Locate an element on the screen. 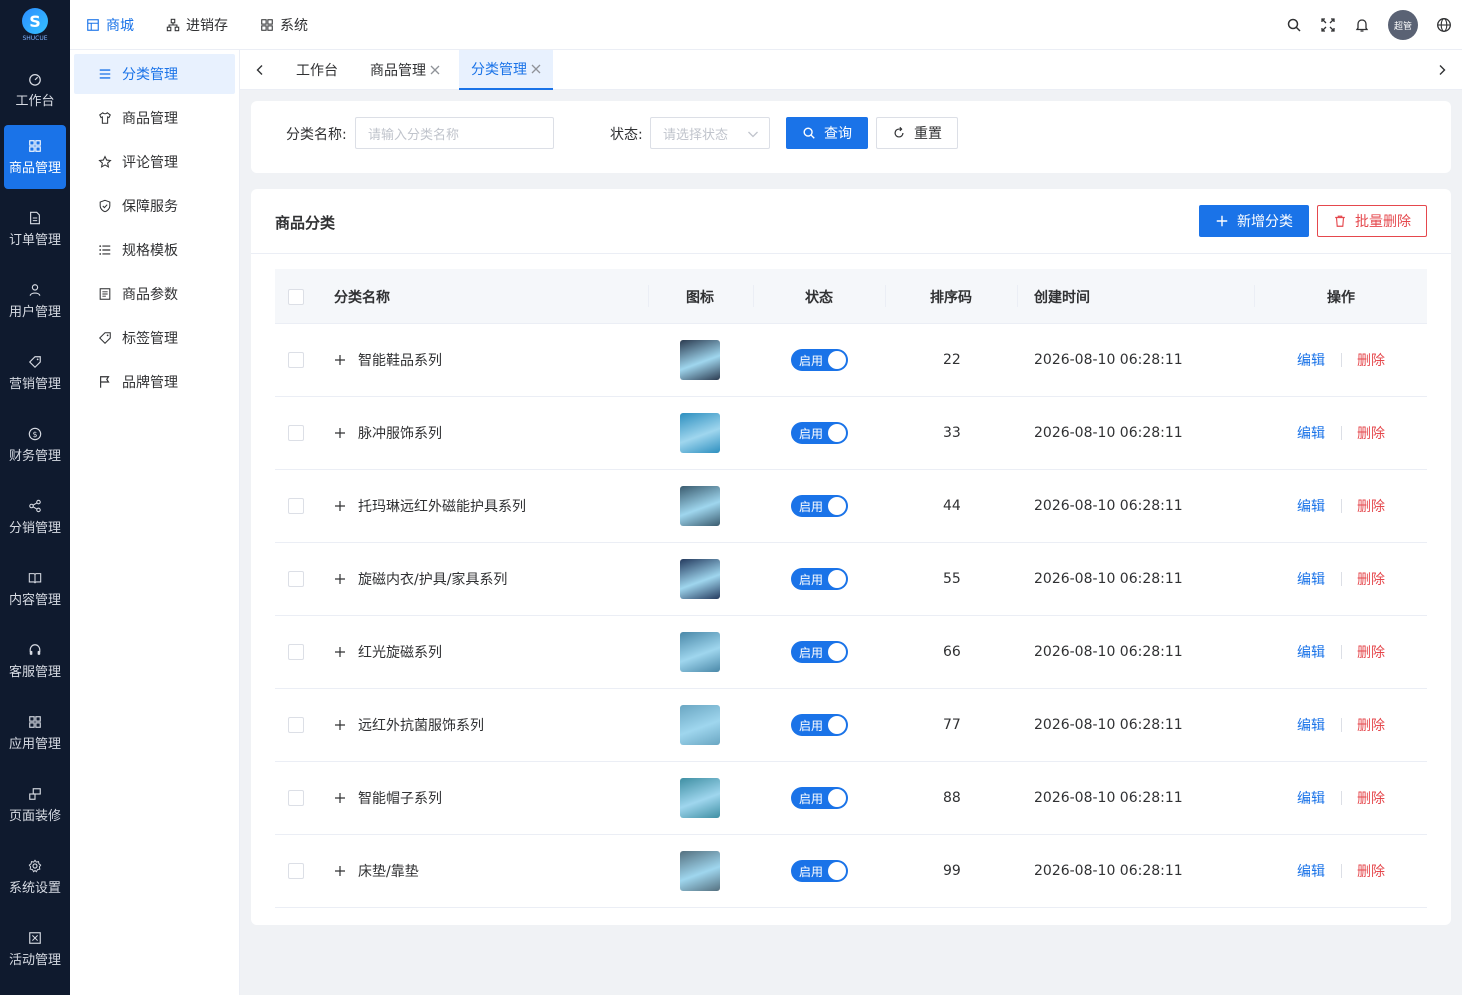  sidebar-item-marketing: 营销管理 is located at coordinates (35, 373).